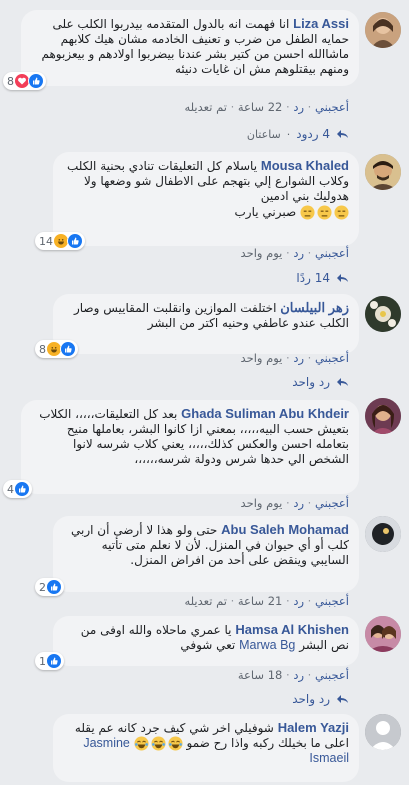 This screenshot has height=785, width=409. I want to click on replies-time: ساعتان, so click(263, 134).